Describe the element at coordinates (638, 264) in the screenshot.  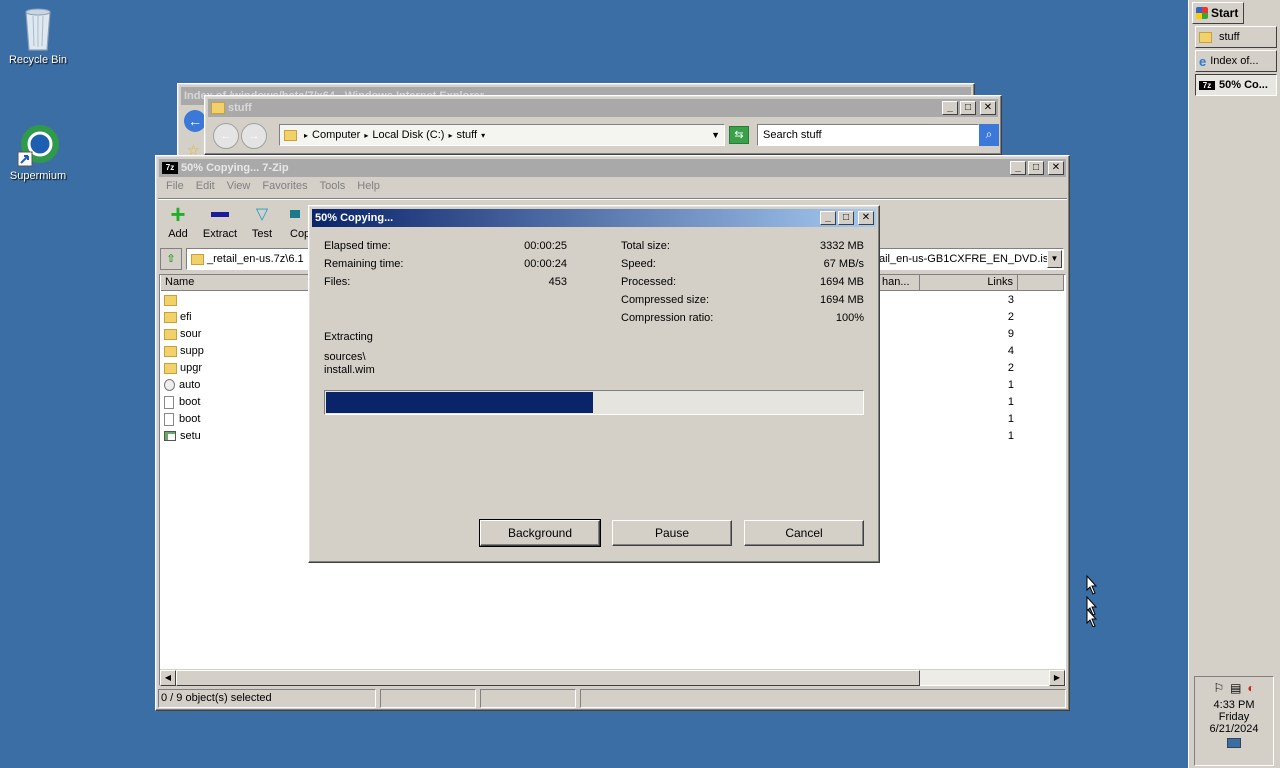
I see `speed-label: Speed:` at that location.